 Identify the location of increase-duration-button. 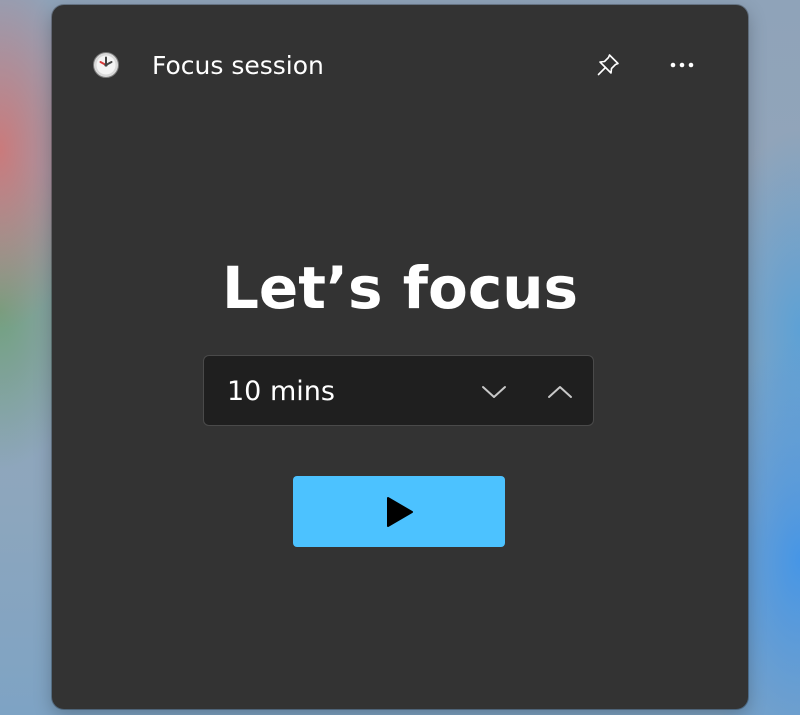
(560, 392).